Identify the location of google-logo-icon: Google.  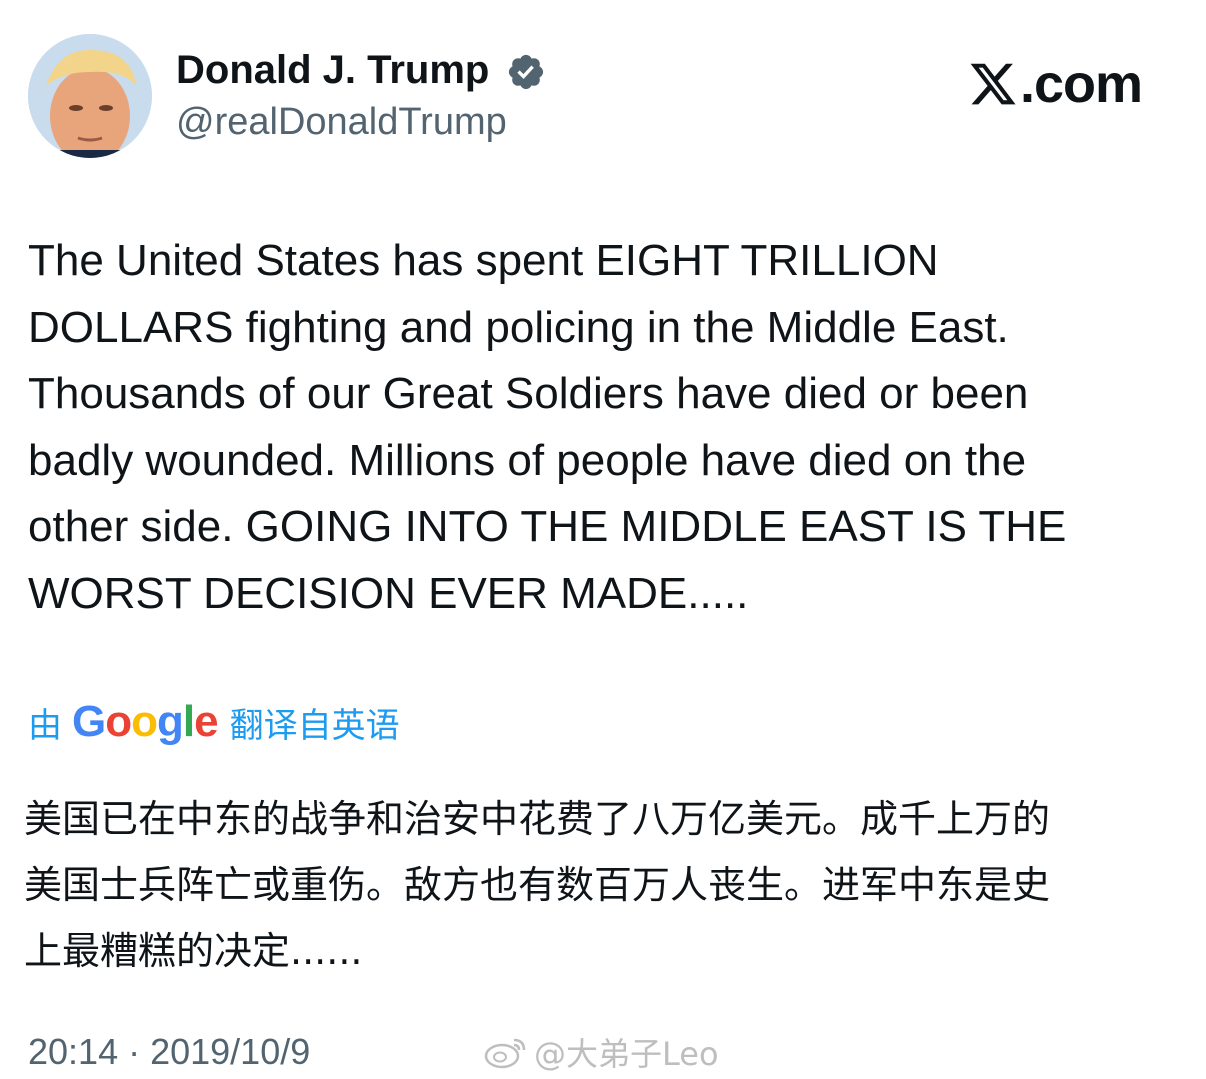
(145, 721).